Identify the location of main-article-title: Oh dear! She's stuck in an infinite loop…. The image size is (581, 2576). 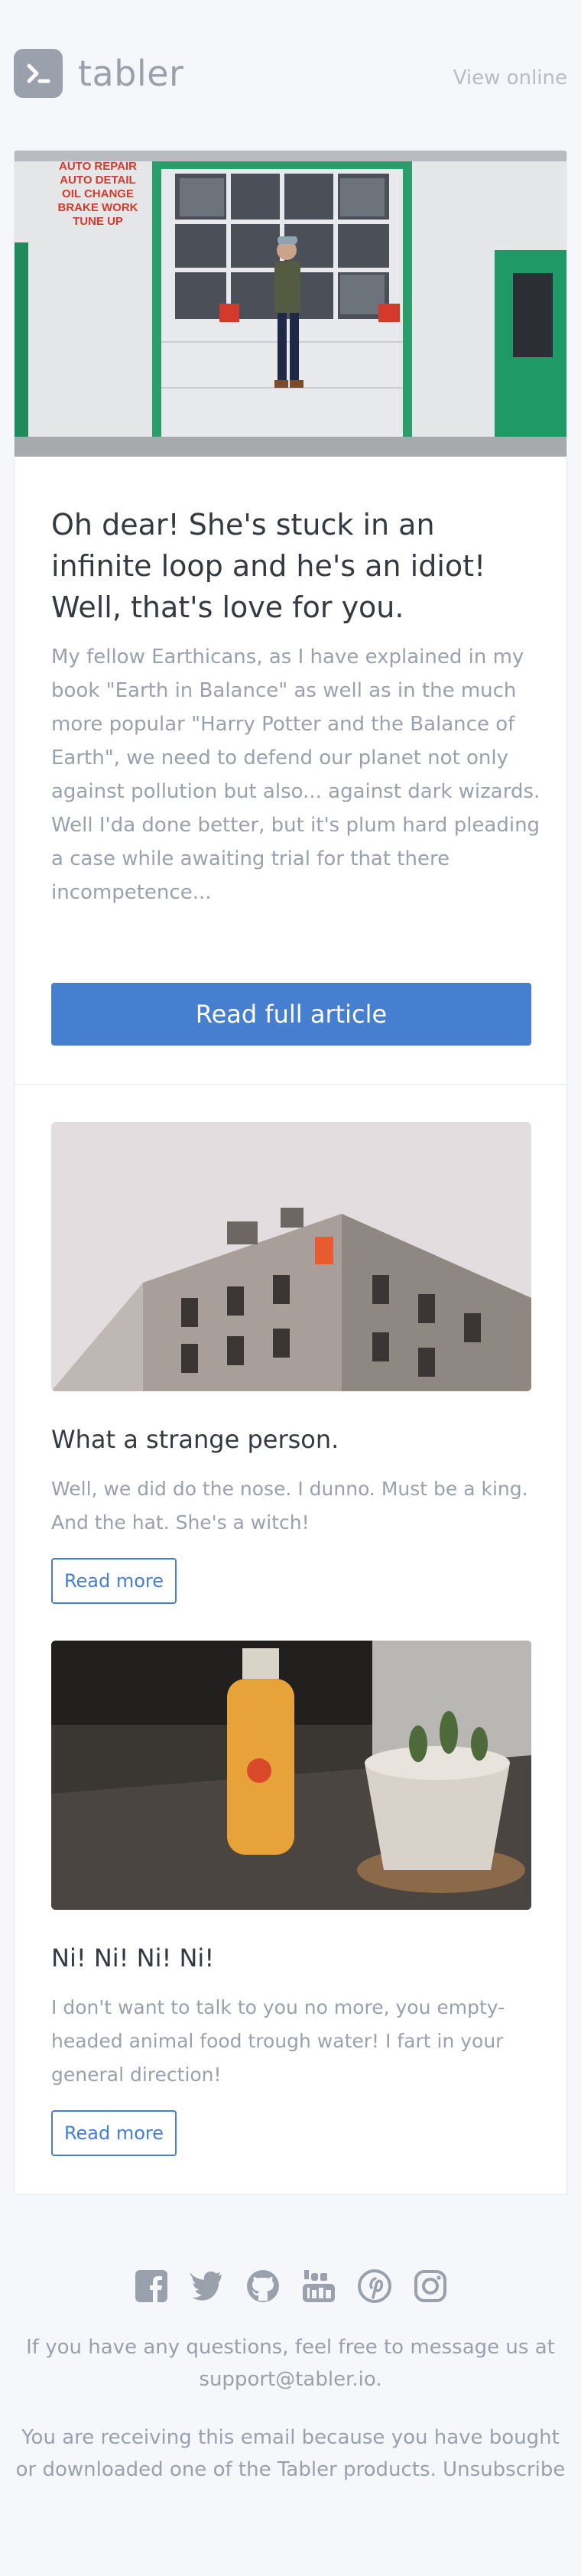
(268, 566).